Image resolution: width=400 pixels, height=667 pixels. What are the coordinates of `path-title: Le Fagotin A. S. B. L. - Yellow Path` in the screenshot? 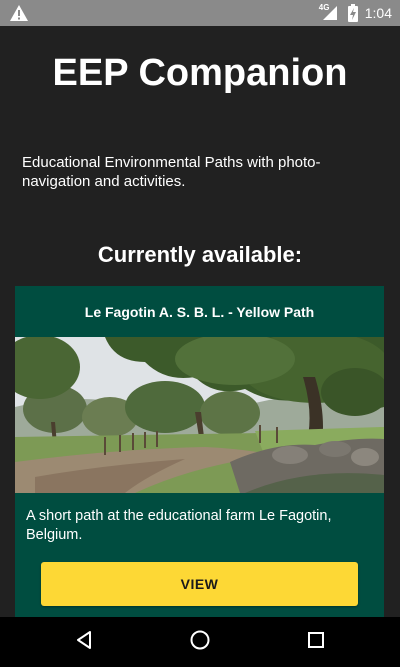 It's located at (199, 312).